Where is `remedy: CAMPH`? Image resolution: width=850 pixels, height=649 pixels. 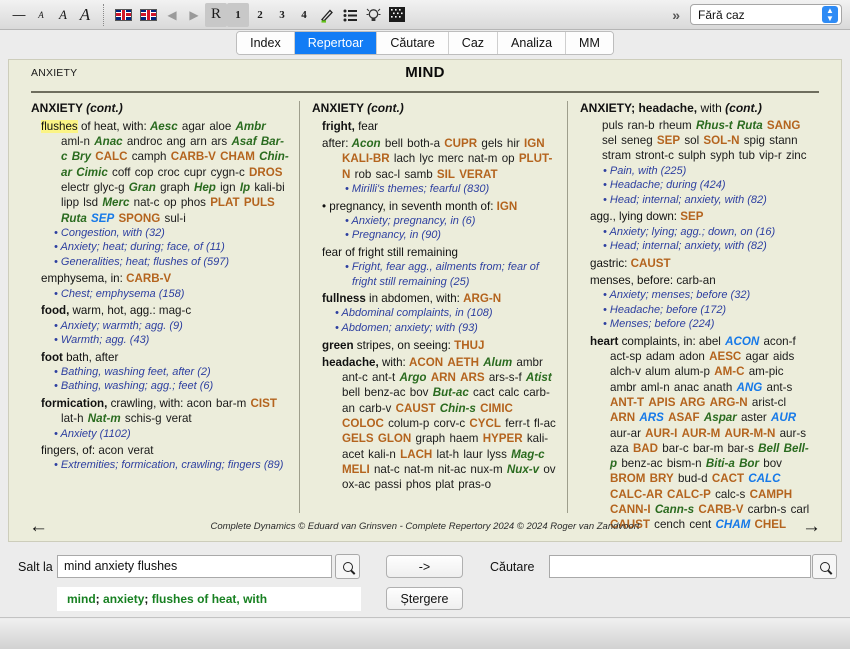
remedy: CAMPH is located at coordinates (771, 494).